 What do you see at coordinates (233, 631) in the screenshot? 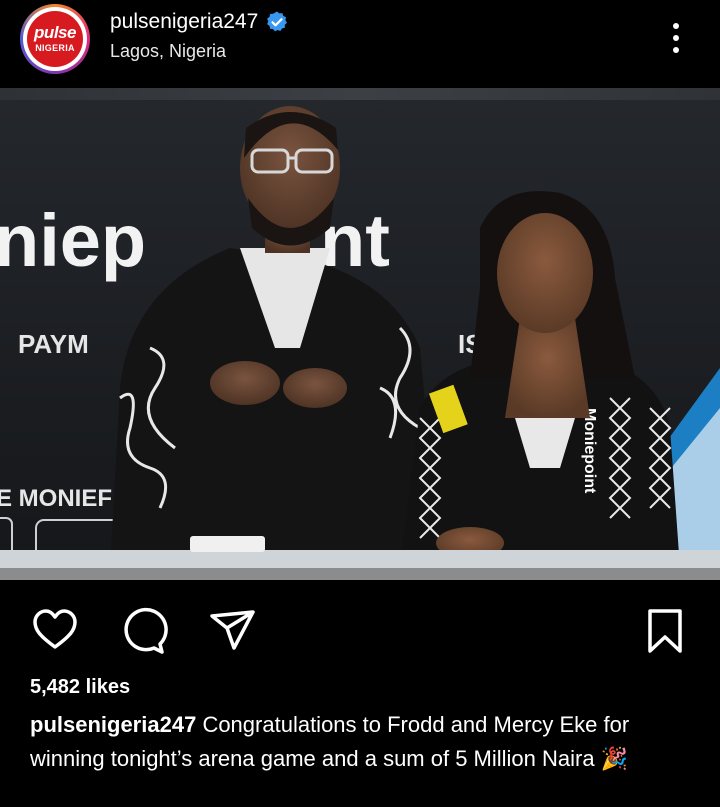
I see `paper-plane-icon` at bounding box center [233, 631].